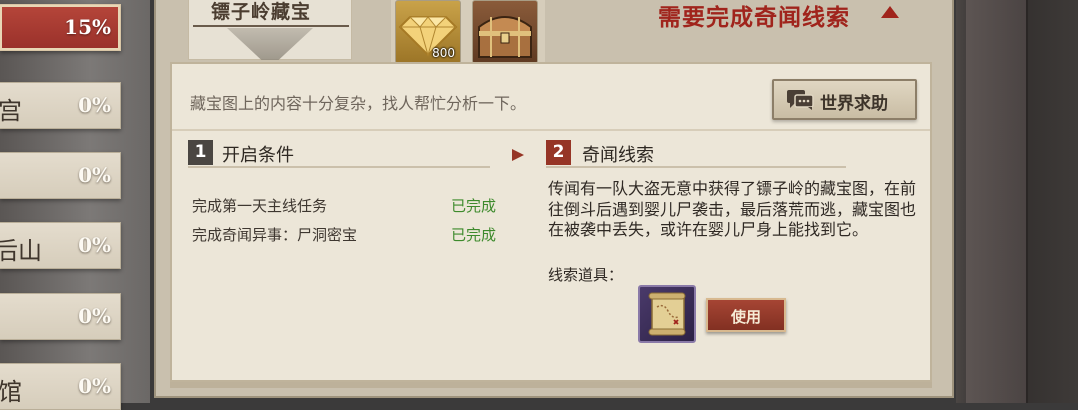 This screenshot has height=410, width=1078. What do you see at coordinates (505, 37) in the screenshot?
I see `treasure-chest-icon` at bounding box center [505, 37].